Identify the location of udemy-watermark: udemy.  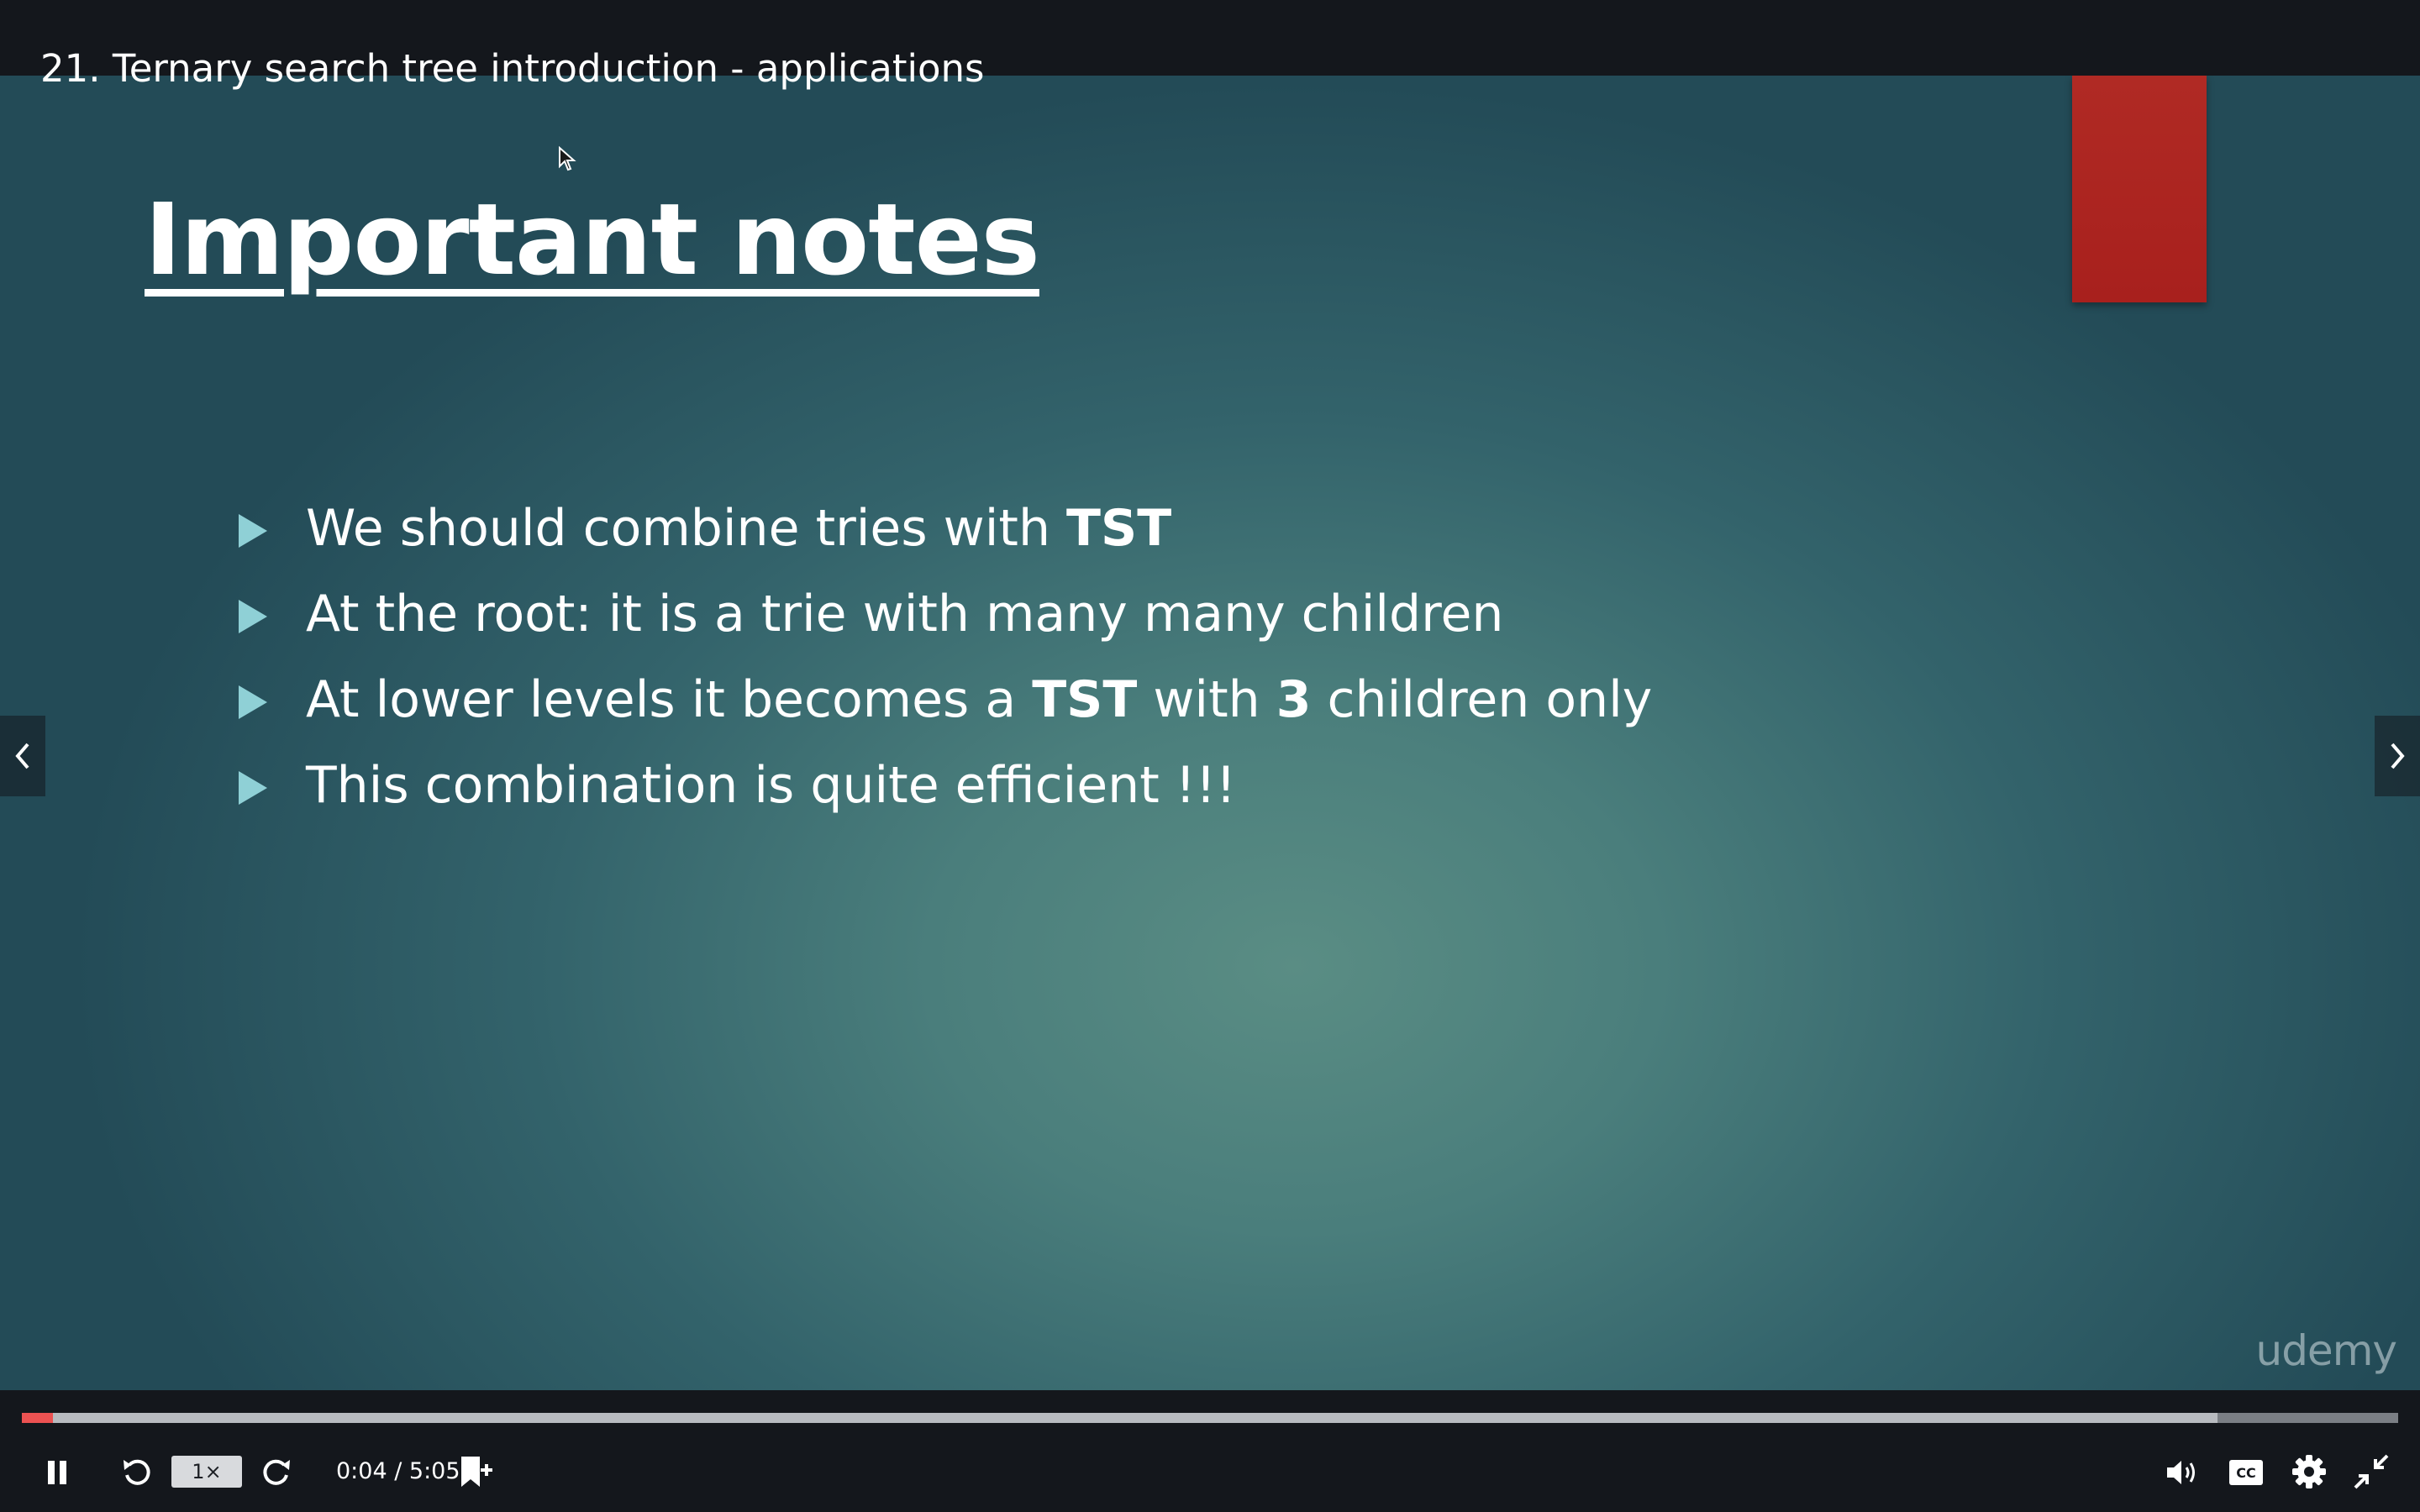
(2326, 1350).